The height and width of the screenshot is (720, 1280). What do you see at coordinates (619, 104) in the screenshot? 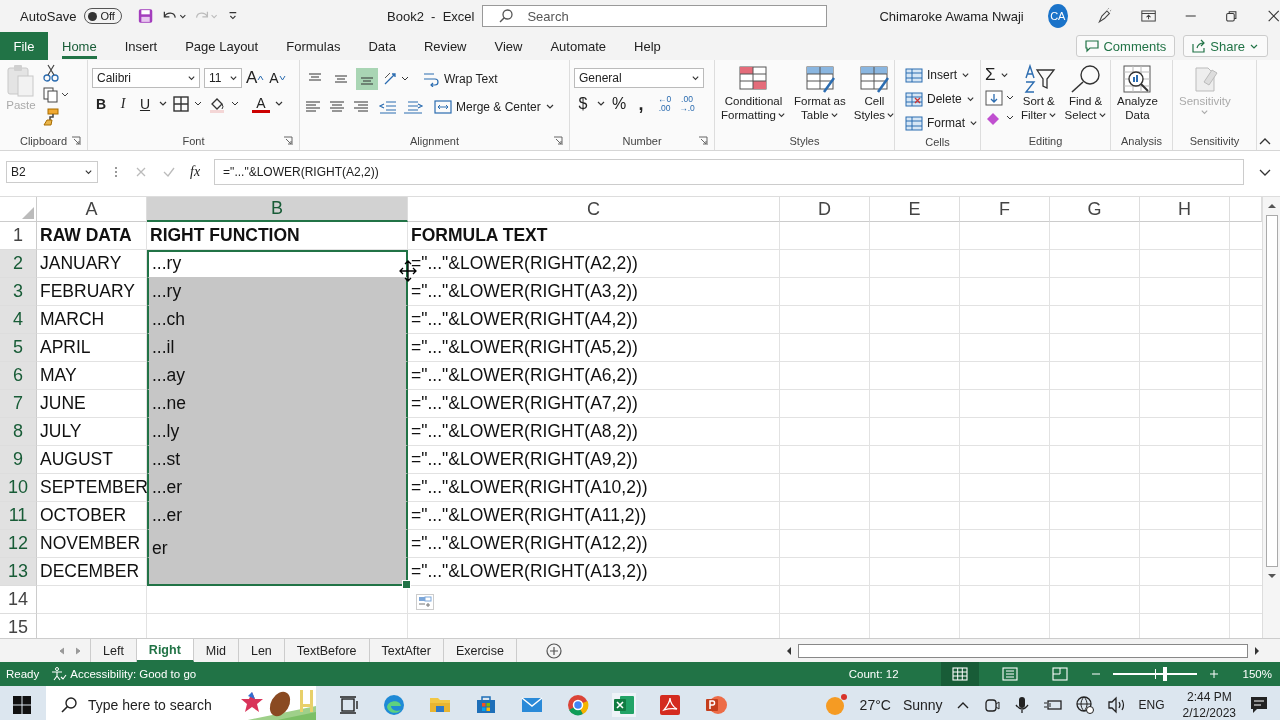
I see `percent-button: %` at bounding box center [619, 104].